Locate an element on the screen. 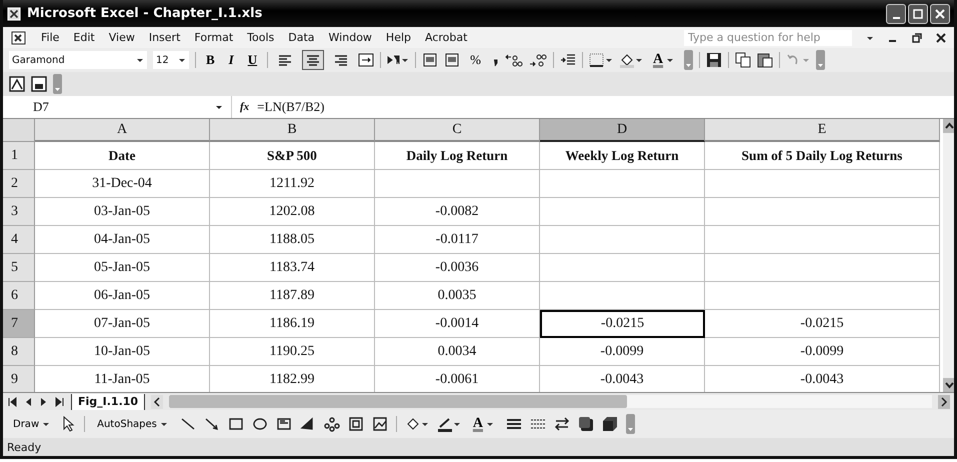 This screenshot has height=462, width=957. page-icon is located at coordinates (430, 60).